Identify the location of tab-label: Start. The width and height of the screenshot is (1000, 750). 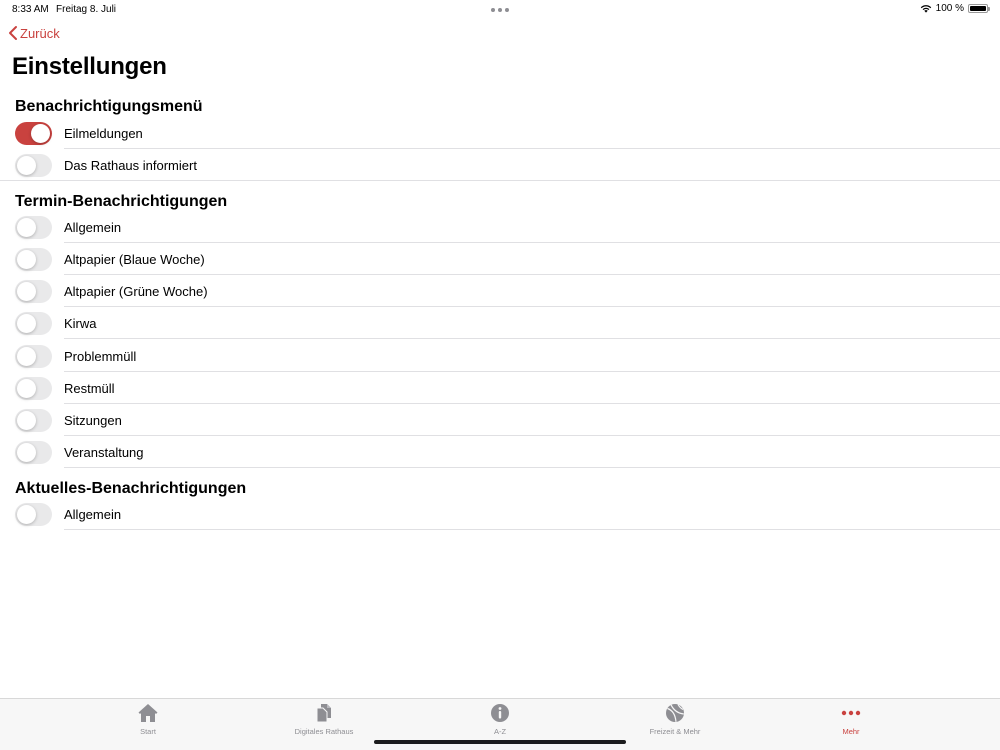
(148, 731).